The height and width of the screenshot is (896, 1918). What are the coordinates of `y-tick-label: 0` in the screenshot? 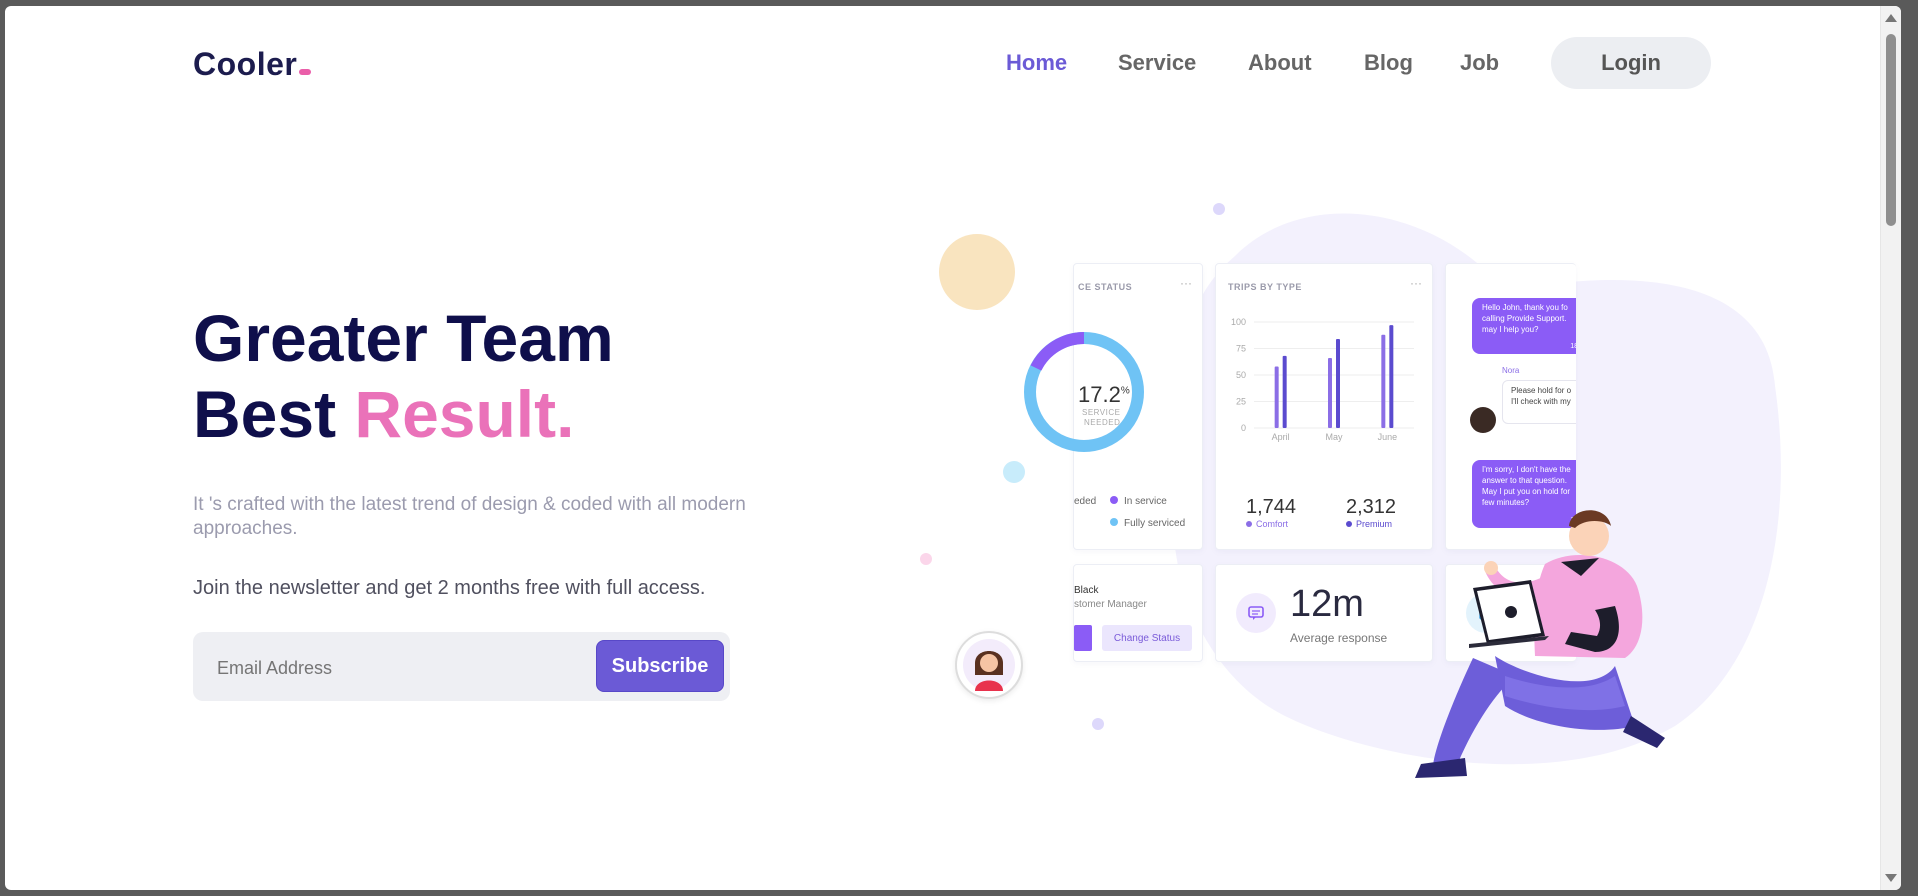 It's located at (1243, 428).